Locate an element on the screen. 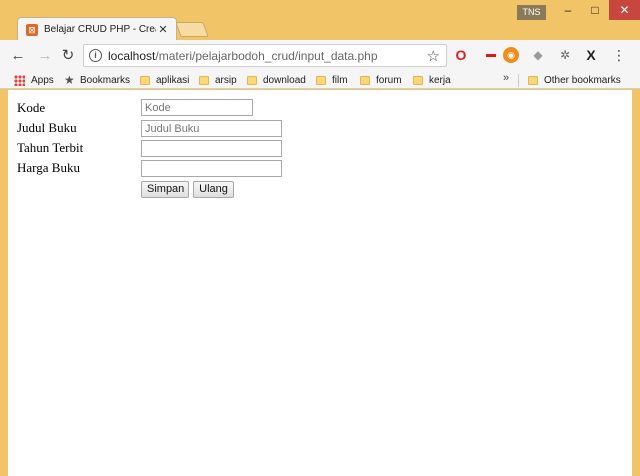  apps-icon is located at coordinates (19, 80).